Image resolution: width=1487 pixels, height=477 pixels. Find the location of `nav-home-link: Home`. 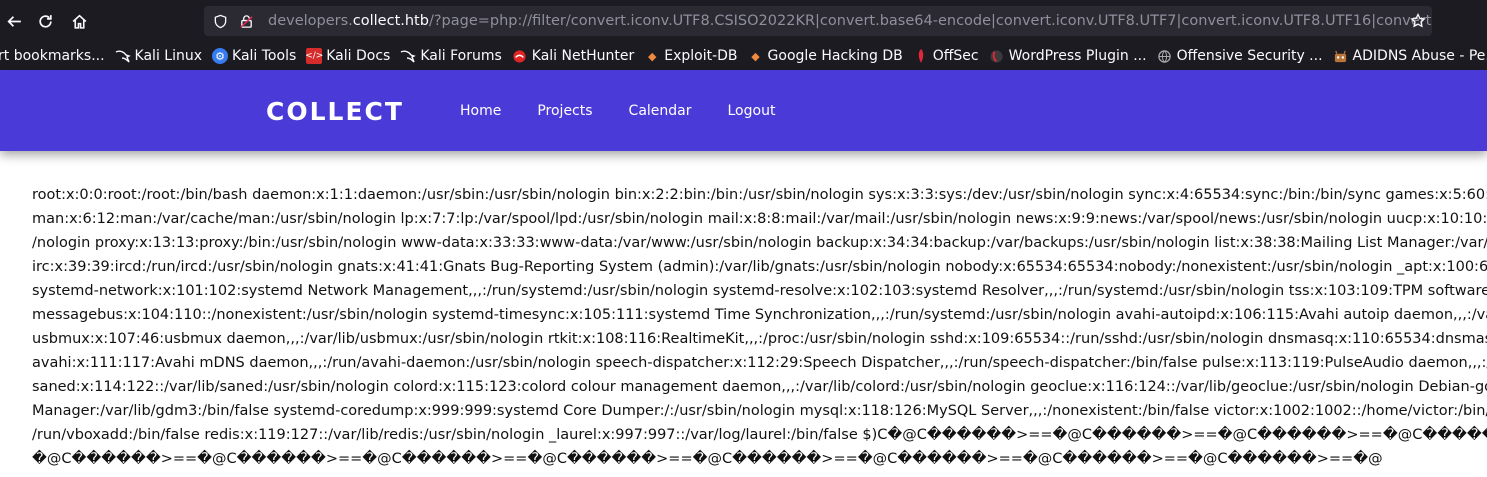

nav-home-link: Home is located at coordinates (480, 111).